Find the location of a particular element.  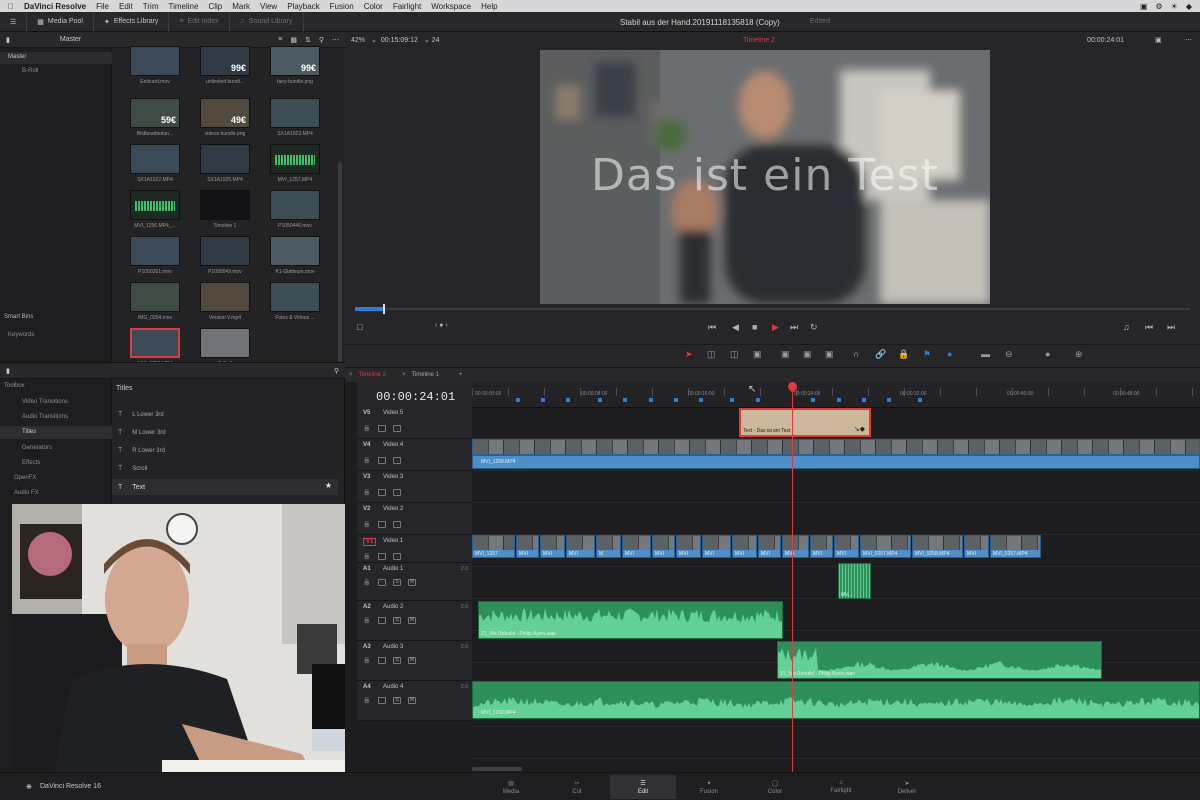

menu-help: Help is located at coordinates (489, 6).